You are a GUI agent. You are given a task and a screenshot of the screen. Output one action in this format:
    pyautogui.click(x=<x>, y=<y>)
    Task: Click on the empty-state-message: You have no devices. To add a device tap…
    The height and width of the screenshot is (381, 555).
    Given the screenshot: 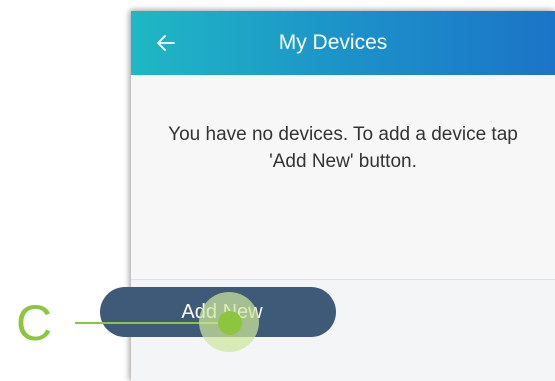 What is the action you would take?
    pyautogui.click(x=343, y=148)
    